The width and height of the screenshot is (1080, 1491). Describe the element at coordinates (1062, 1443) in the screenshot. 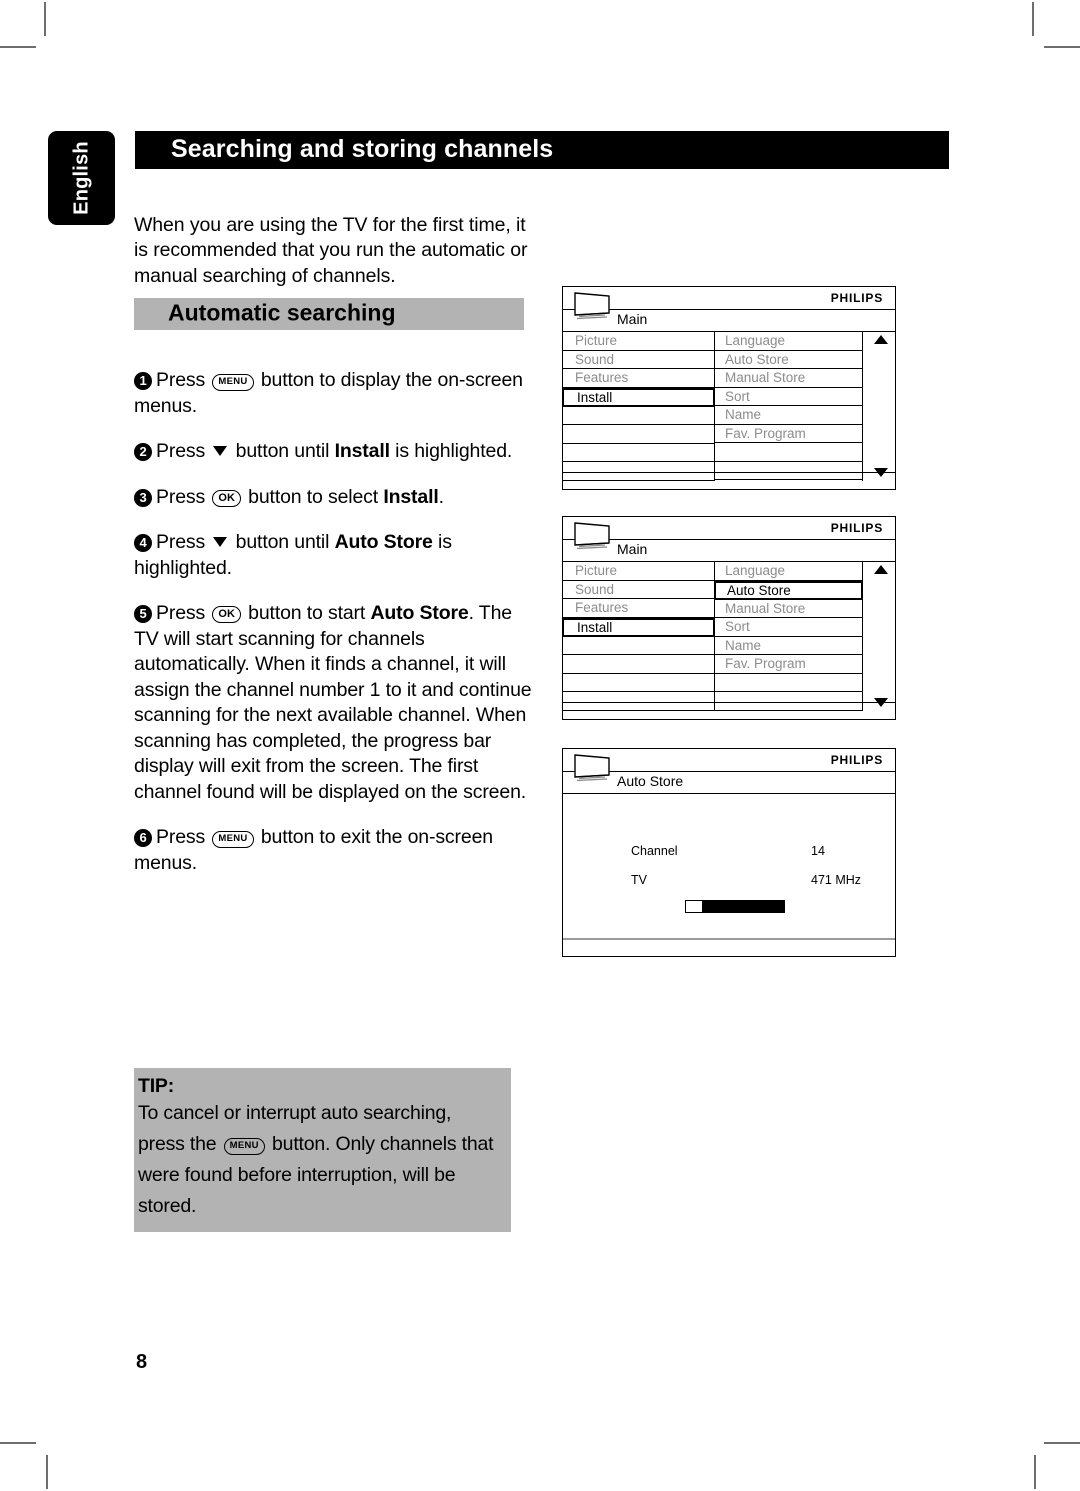

I see `crop-mark-bottom-right-horizontal` at that location.